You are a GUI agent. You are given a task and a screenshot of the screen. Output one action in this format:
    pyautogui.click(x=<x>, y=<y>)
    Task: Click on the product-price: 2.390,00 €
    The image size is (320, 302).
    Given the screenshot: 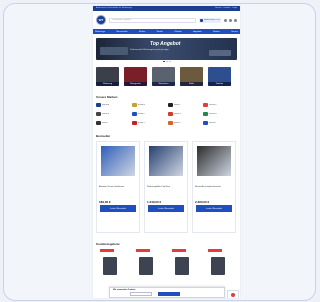 What is the action you would take?
    pyautogui.click(x=202, y=202)
    